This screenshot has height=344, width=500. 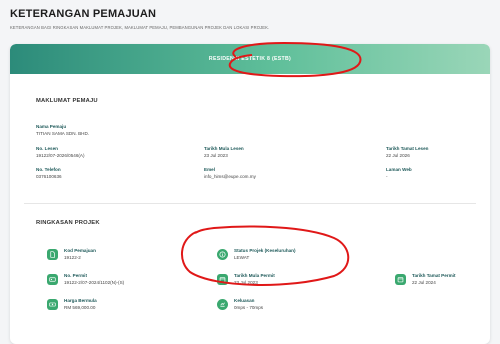 I want to click on permit-field: No. Permit 19122-2/07-2024/1102(N)-(S), so click(x=94, y=279).